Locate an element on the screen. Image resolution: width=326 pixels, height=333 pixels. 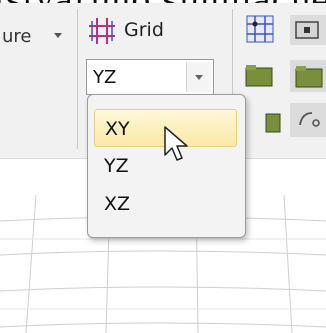
rotate-tool is located at coordinates (308, 120).